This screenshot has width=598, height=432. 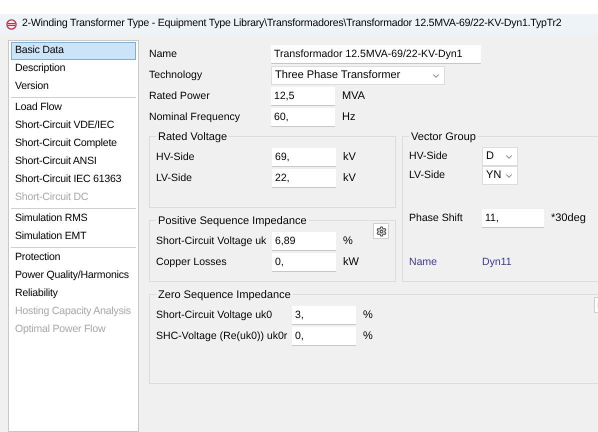 What do you see at coordinates (358, 75) in the screenshot?
I see `dropdown: Three Phase Transformer` at bounding box center [358, 75].